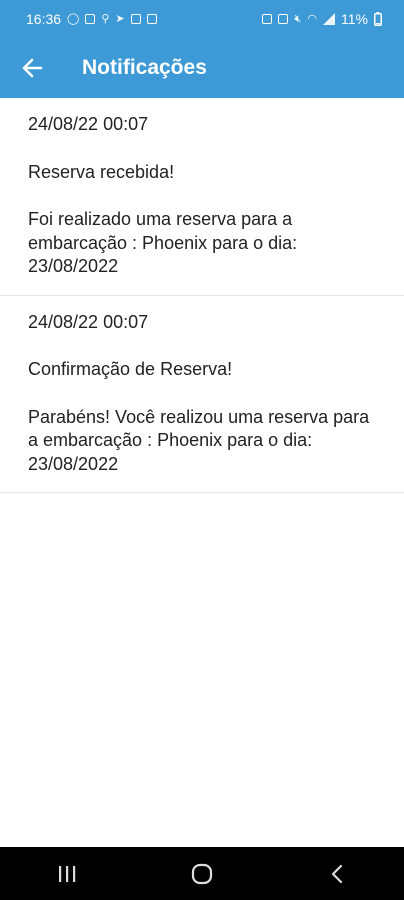  What do you see at coordinates (267, 19) in the screenshot?
I see `battery-saver-icon` at bounding box center [267, 19].